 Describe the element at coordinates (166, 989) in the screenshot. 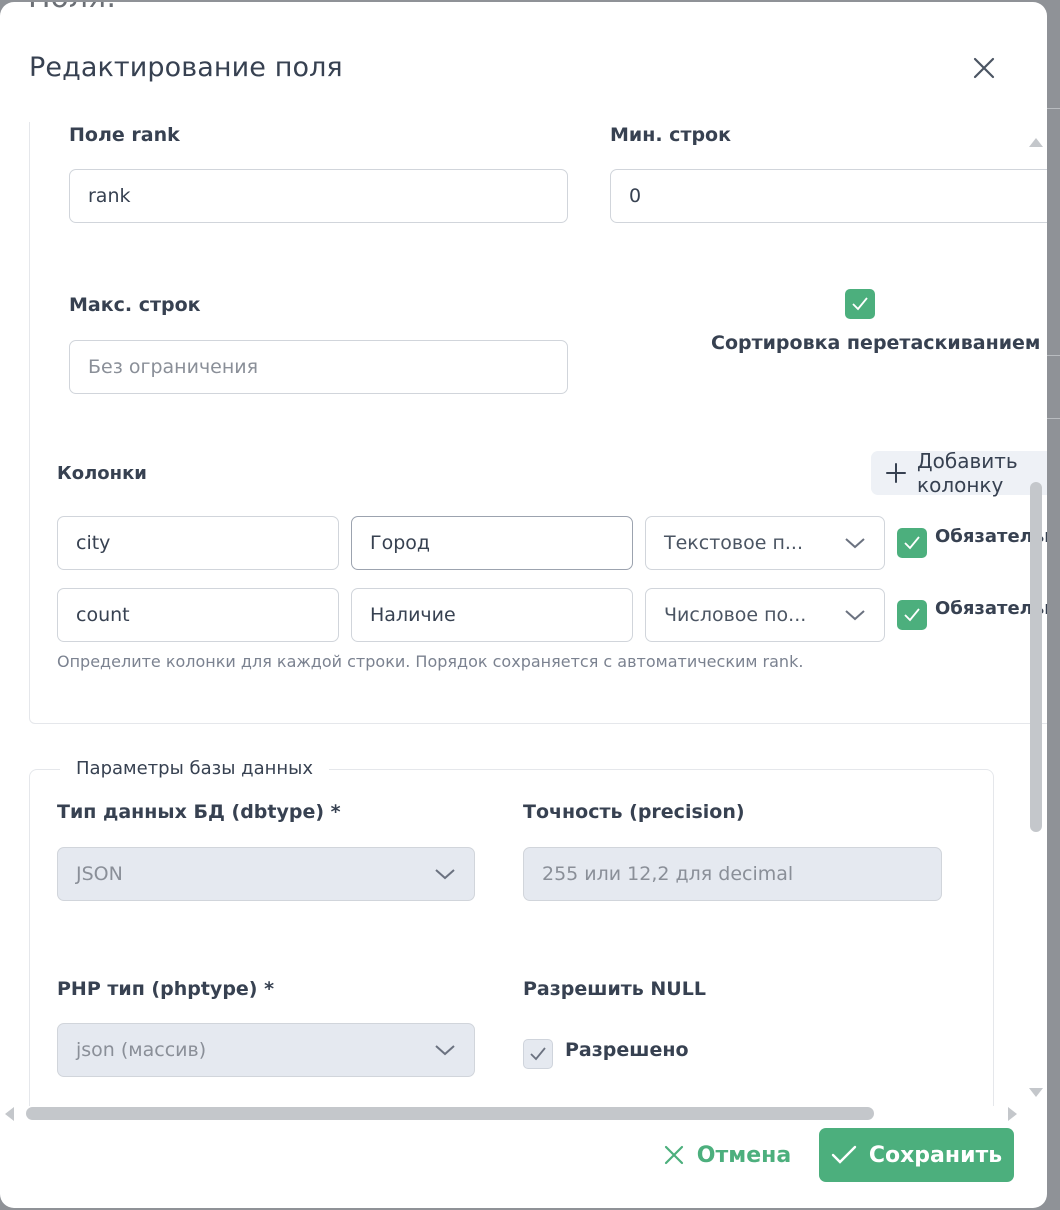

I see `phptype-label: PHP тип (phptype) *` at that location.